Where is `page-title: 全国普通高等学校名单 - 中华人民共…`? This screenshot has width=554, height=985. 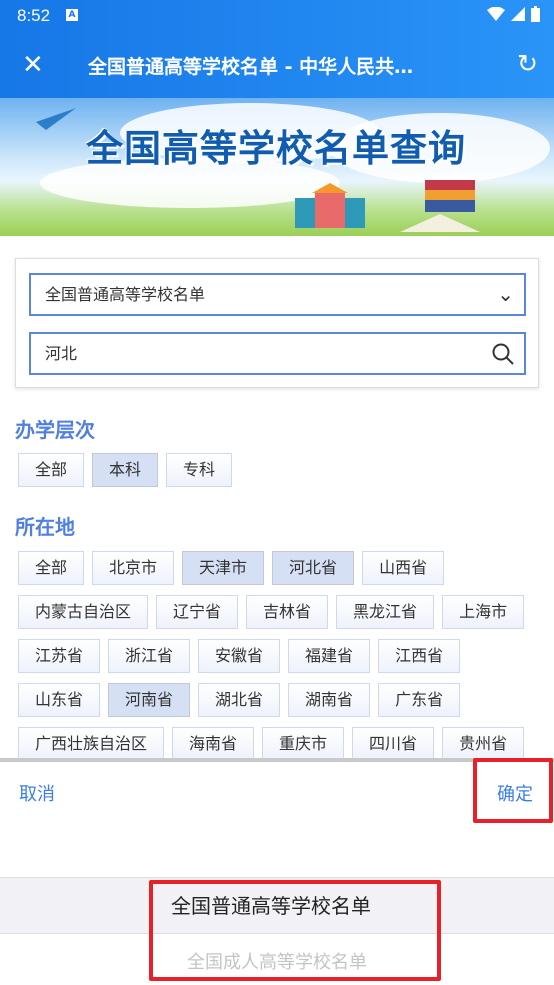
page-title: 全国普通高等学校名单 - 中华人民共… is located at coordinates (251, 67).